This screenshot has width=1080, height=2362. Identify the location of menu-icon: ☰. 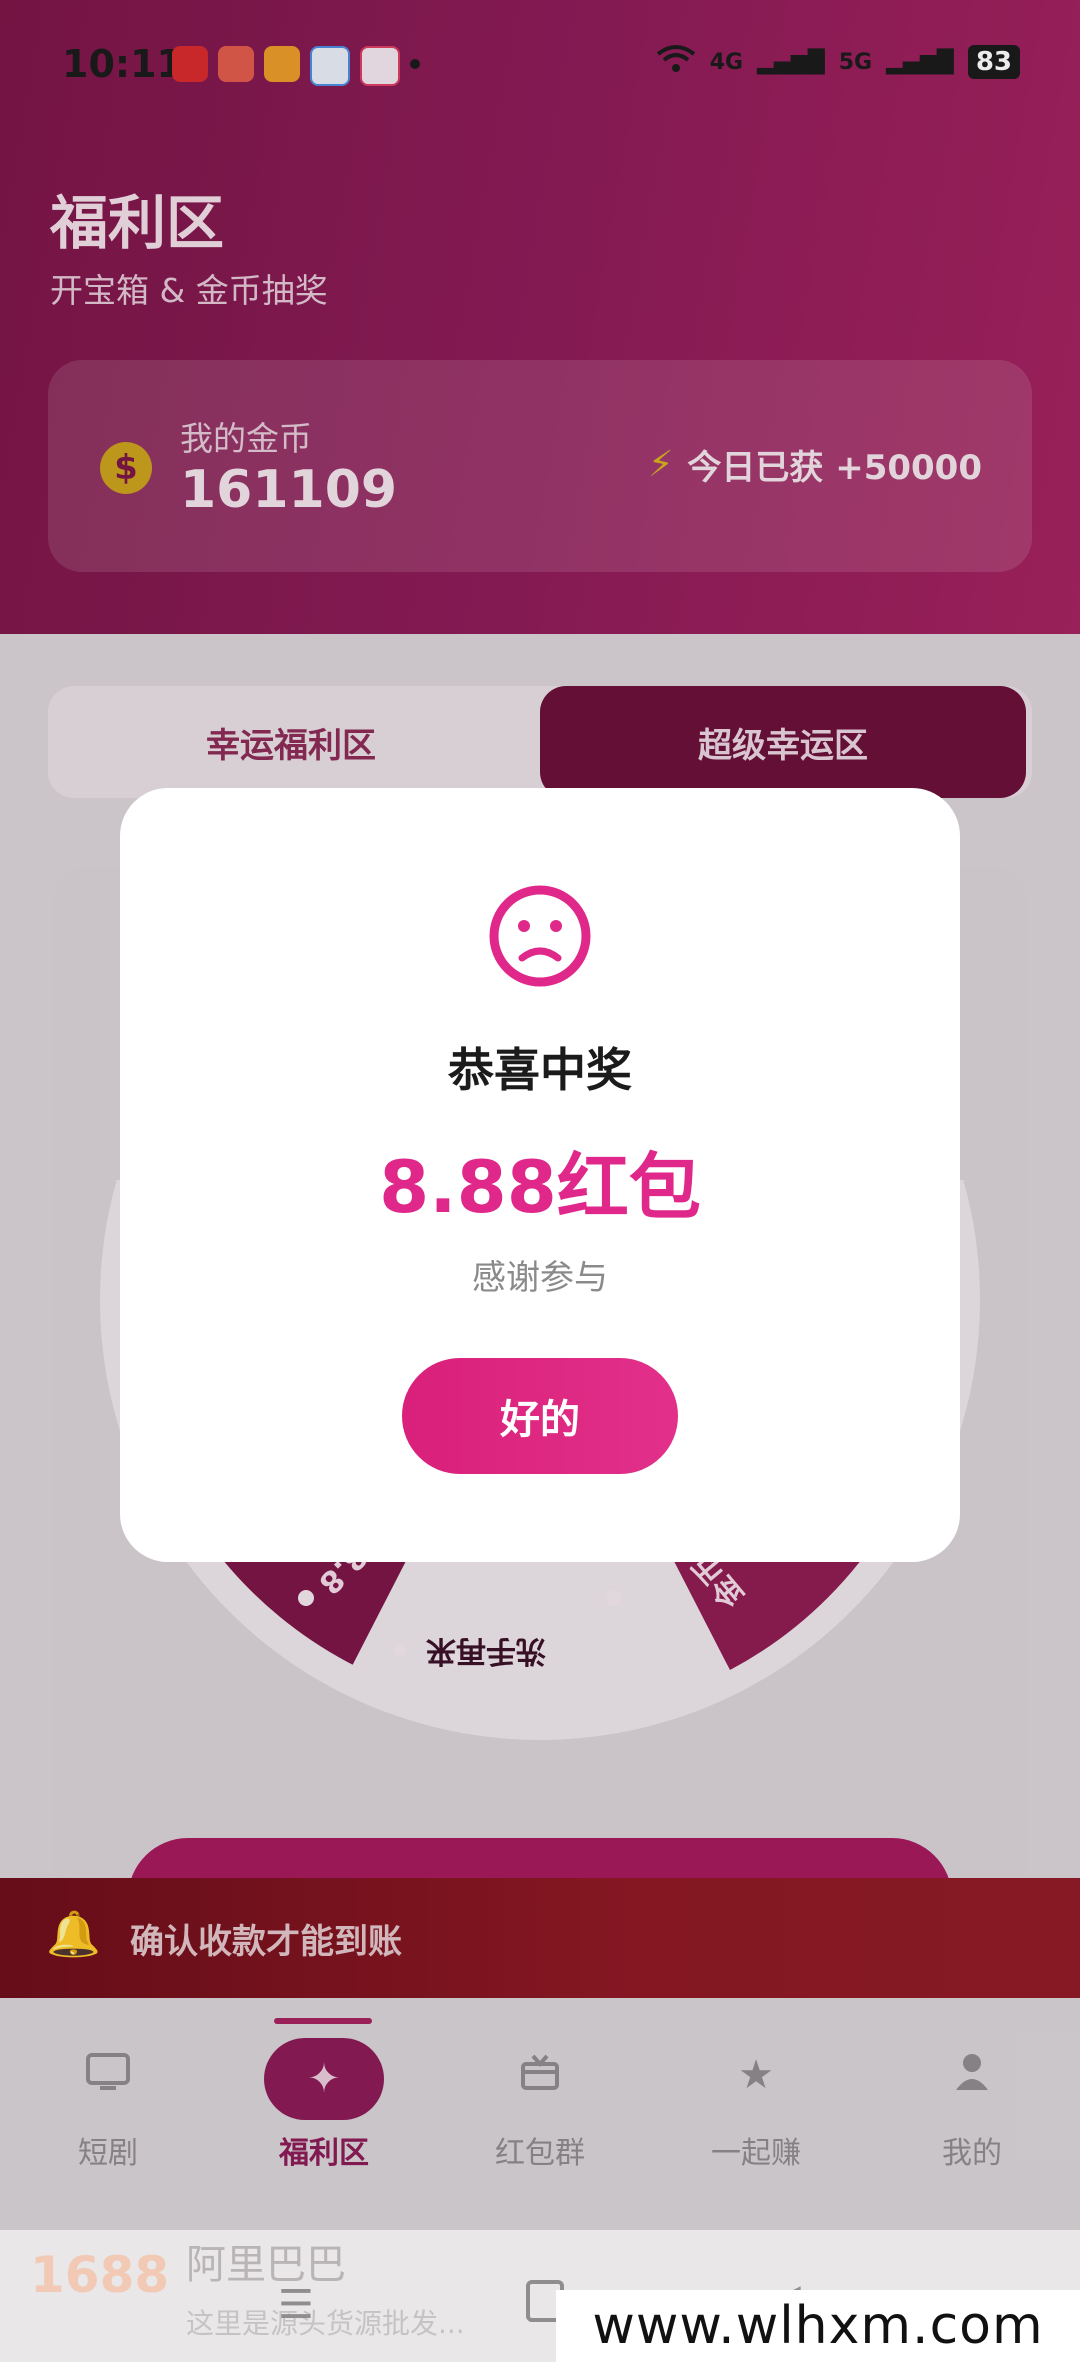
(296, 2305).